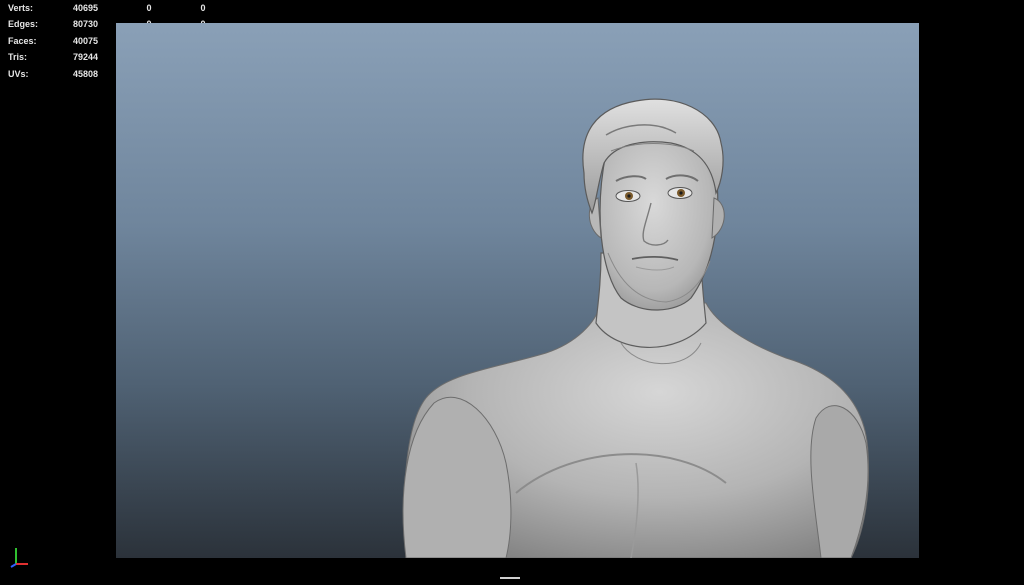  What do you see at coordinates (149, 8) in the screenshot?
I see `hud-selected: 0` at bounding box center [149, 8].